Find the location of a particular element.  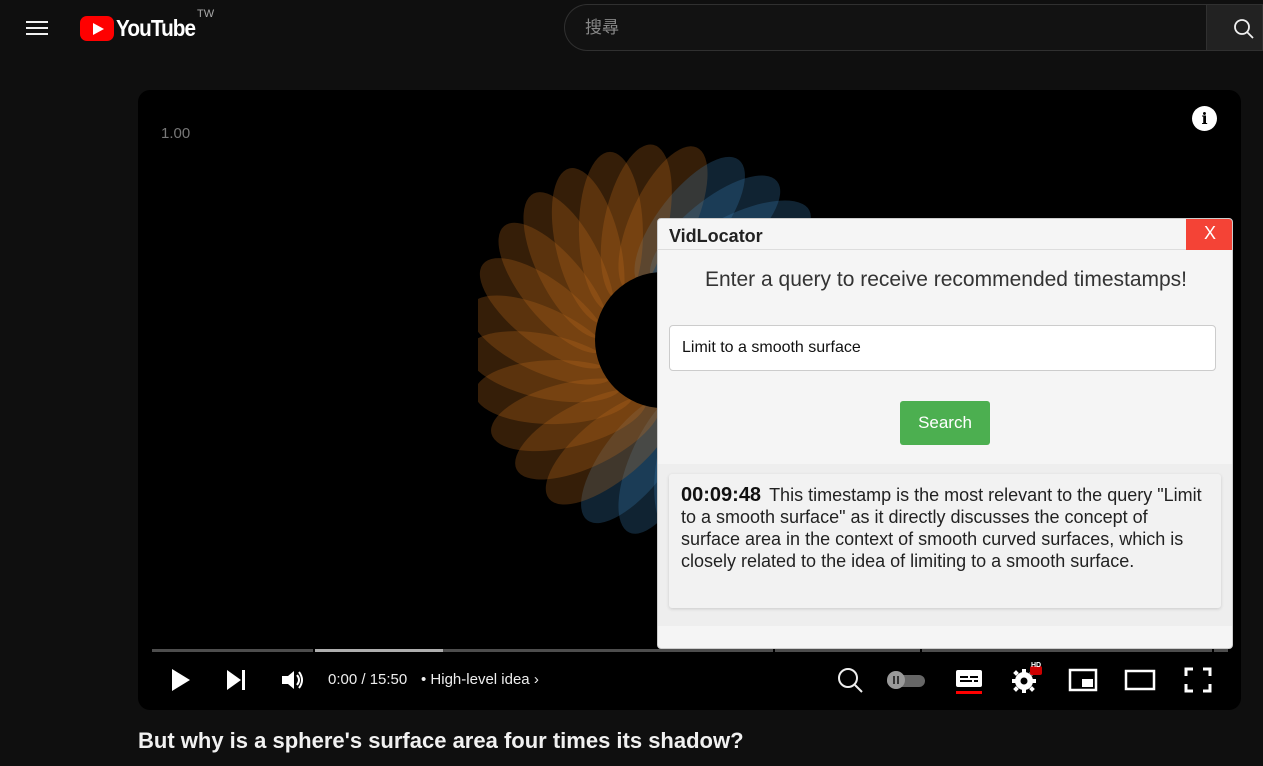

autoplay-toggle is located at coordinates (906, 680).